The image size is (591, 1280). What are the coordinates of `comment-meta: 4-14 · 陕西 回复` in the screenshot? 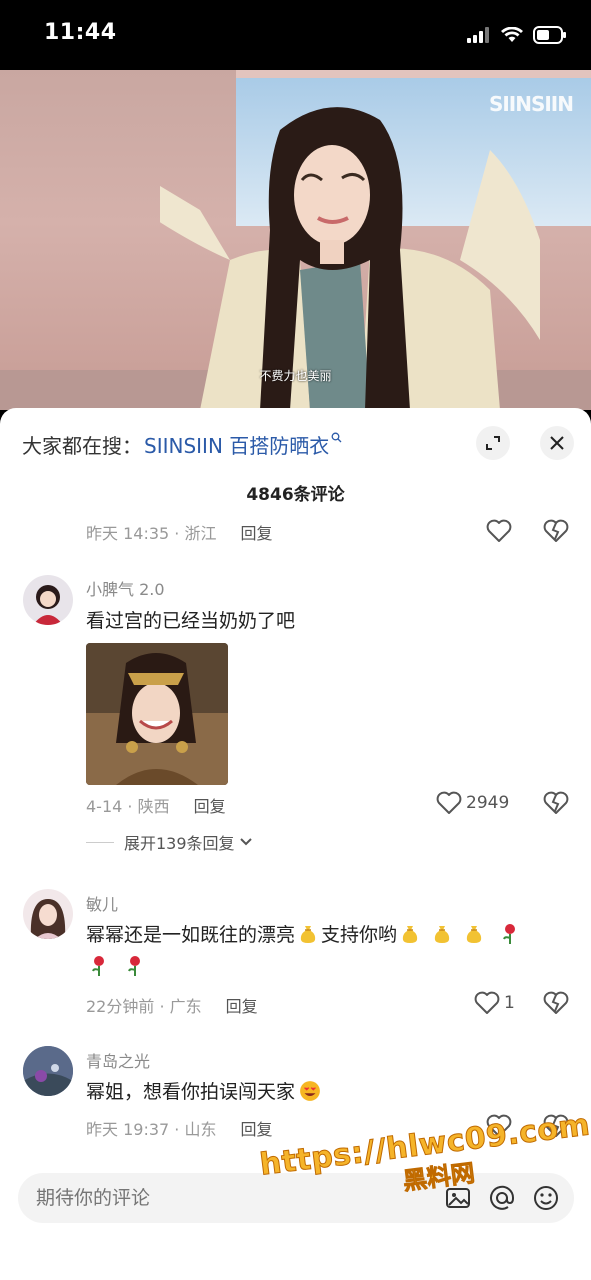 It's located at (156, 805).